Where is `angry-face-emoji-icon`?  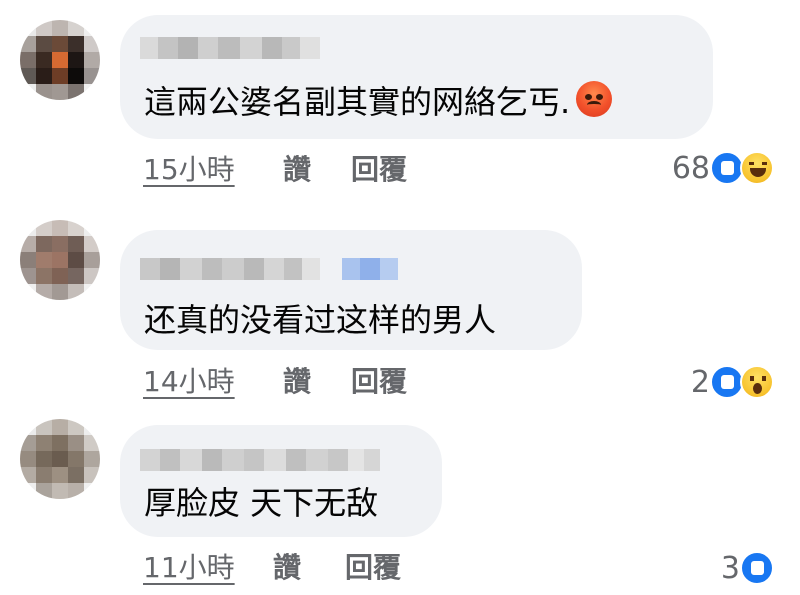
angry-face-emoji-icon is located at coordinates (594, 99).